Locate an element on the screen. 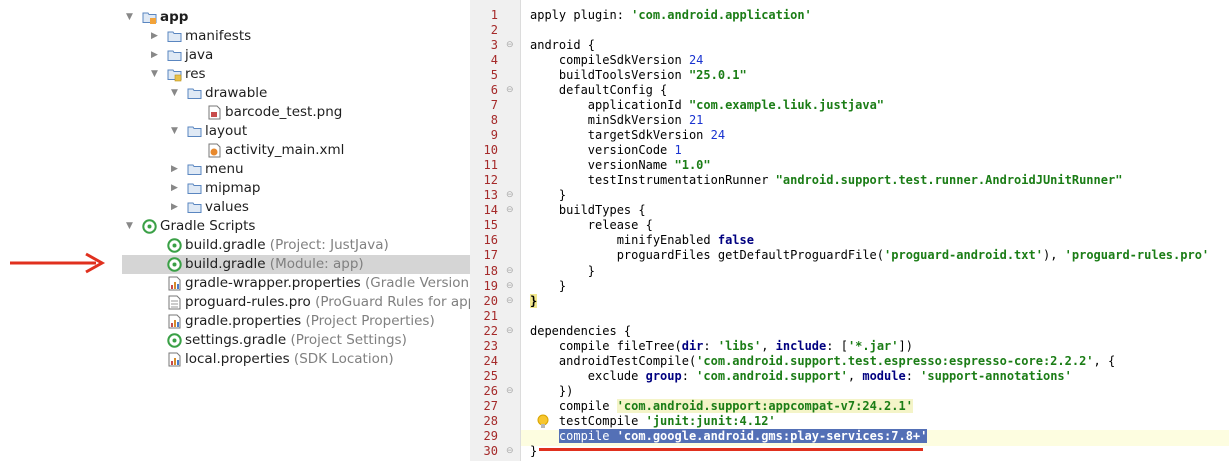 This screenshot has height=461, width=1229. tree-item: ▼ res is located at coordinates (296, 74).